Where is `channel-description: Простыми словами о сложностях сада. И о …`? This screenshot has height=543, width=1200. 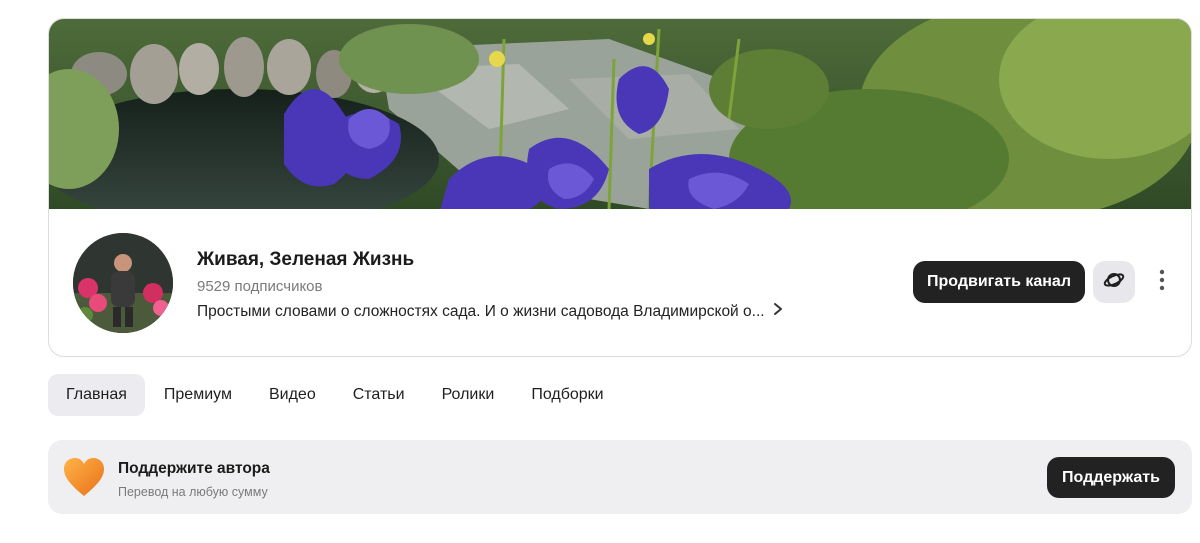
channel-description: Простыми словами о сложностях сада. И о … is located at coordinates (490, 311).